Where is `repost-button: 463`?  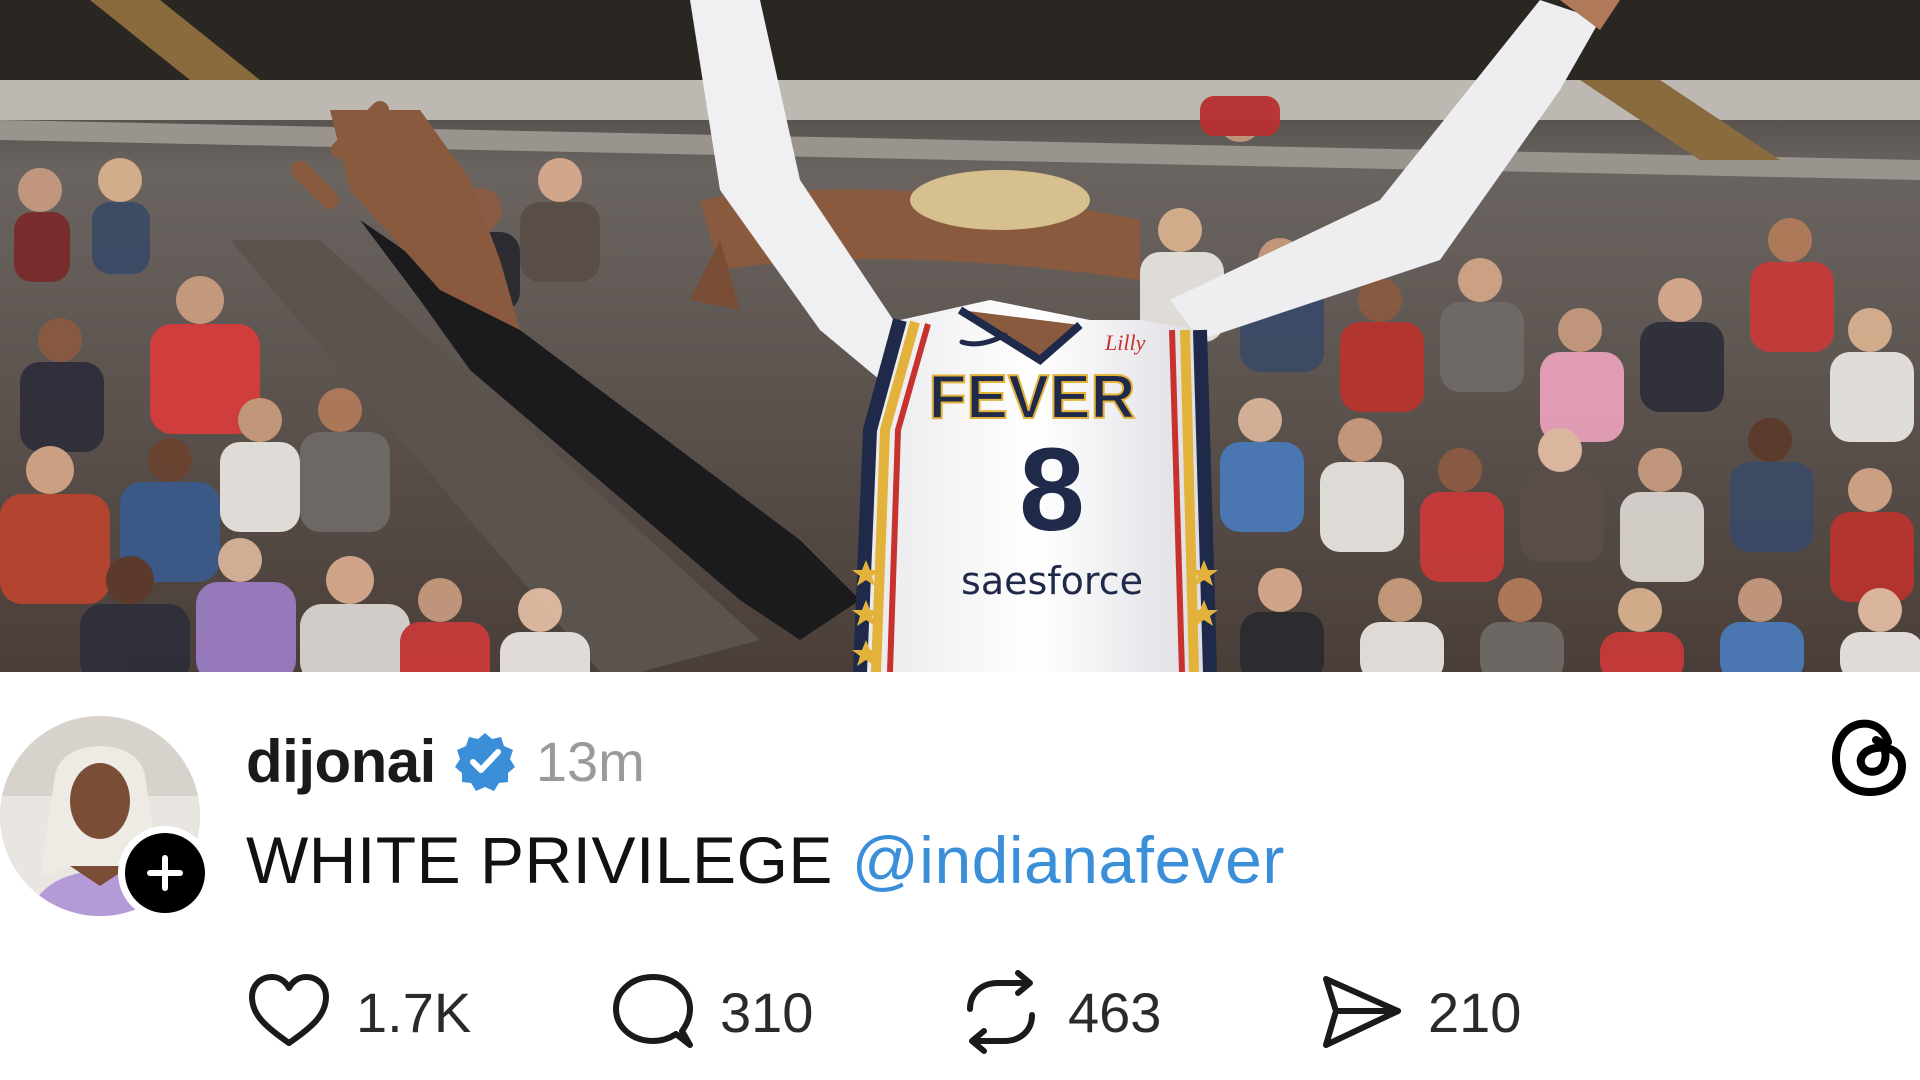 repost-button: 463 is located at coordinates (1138, 1012).